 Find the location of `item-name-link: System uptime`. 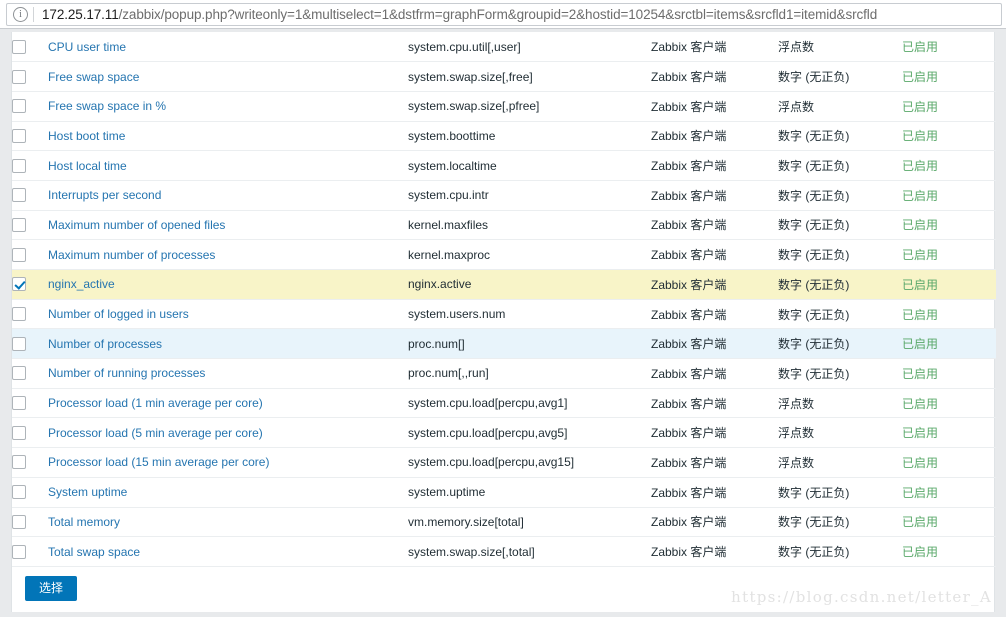

item-name-link: System uptime is located at coordinates (87, 492).